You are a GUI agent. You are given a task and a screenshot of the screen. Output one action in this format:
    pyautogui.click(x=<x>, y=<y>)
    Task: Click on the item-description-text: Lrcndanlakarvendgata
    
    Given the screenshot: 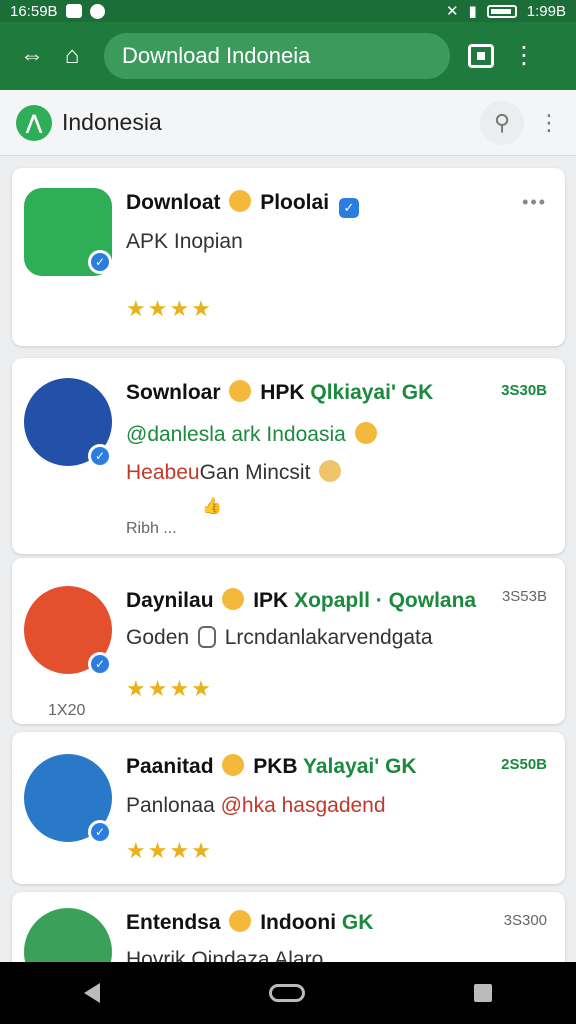 What is the action you would take?
    pyautogui.click(x=328, y=637)
    